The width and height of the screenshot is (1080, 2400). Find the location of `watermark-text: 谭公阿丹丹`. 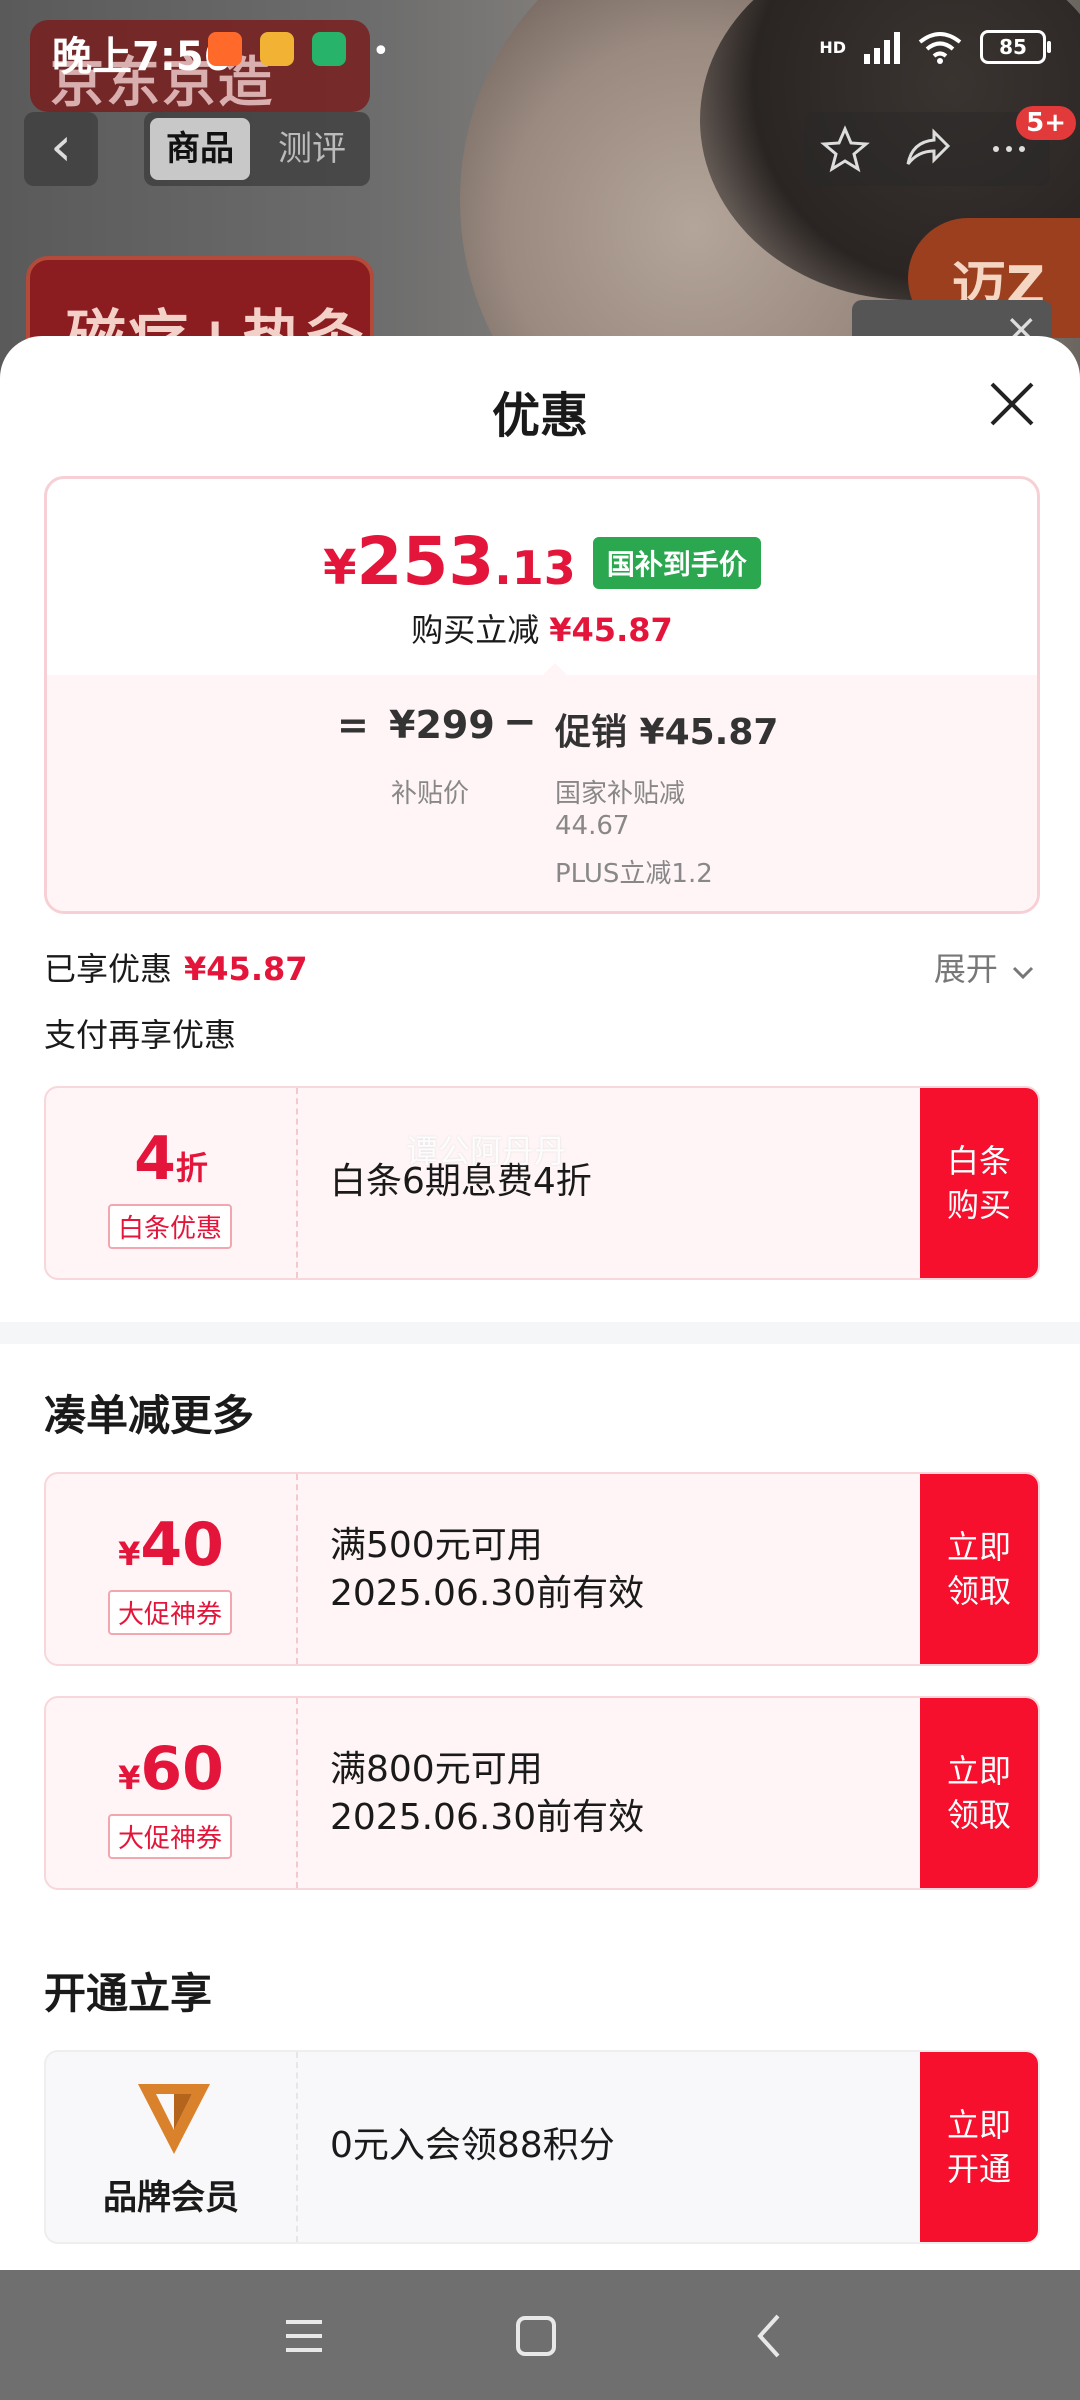

watermark-text: 谭公阿丹丹 is located at coordinates (486, 1151).